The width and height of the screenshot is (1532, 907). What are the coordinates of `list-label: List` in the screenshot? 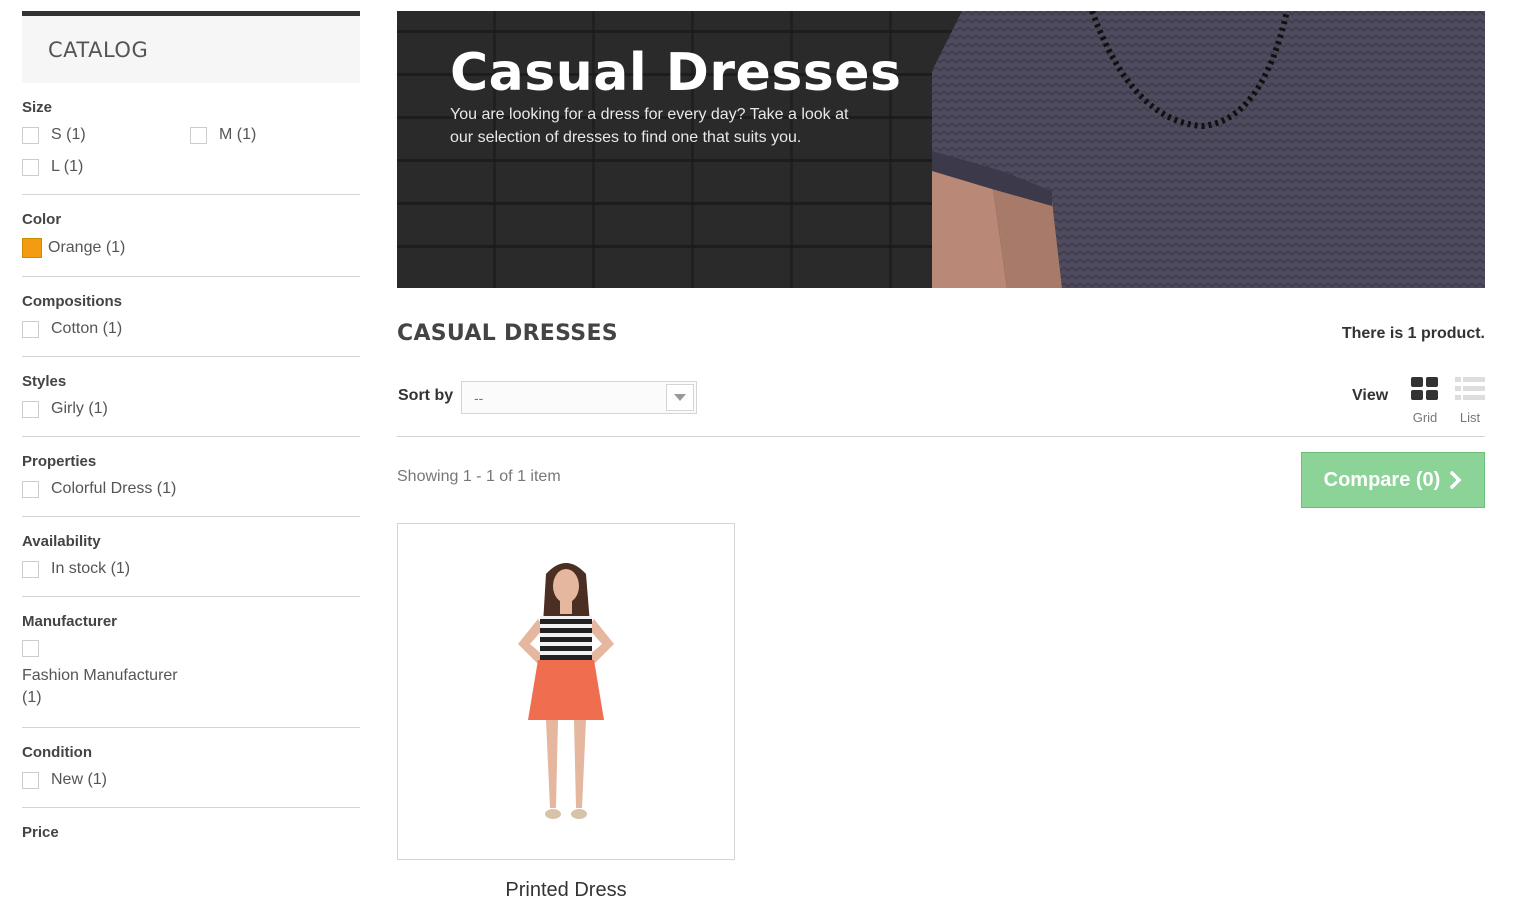 It's located at (1470, 417).